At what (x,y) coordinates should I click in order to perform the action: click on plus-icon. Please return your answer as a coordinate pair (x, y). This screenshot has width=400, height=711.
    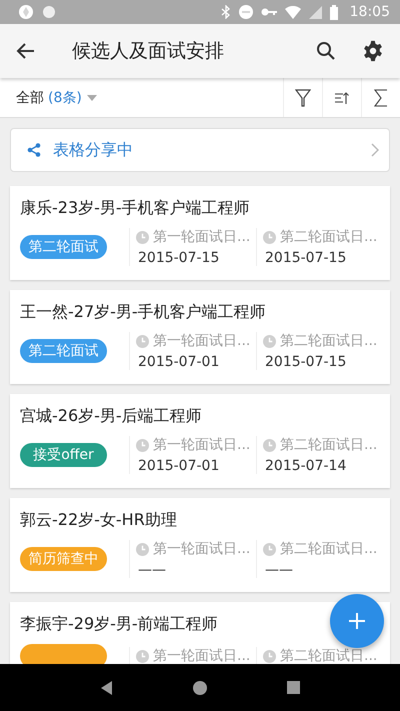
    Looking at the image, I should click on (357, 621).